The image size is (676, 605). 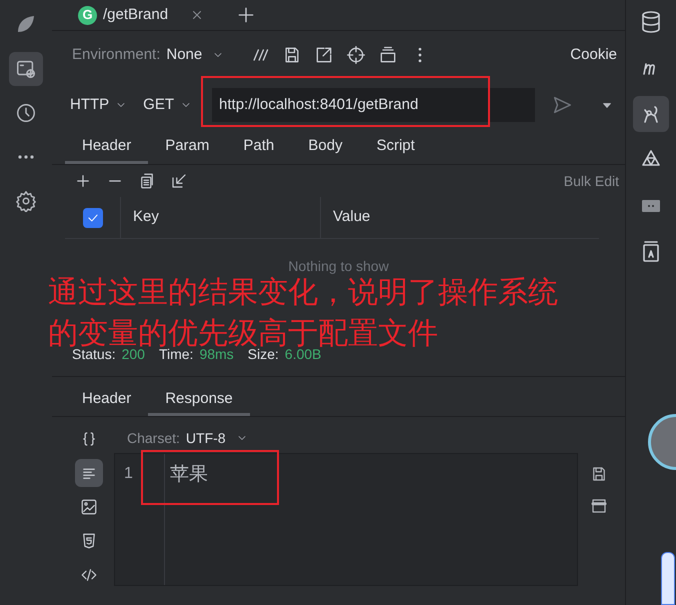 What do you see at coordinates (591, 181) in the screenshot?
I see `bulk-edit-button: Bulk Edit` at bounding box center [591, 181].